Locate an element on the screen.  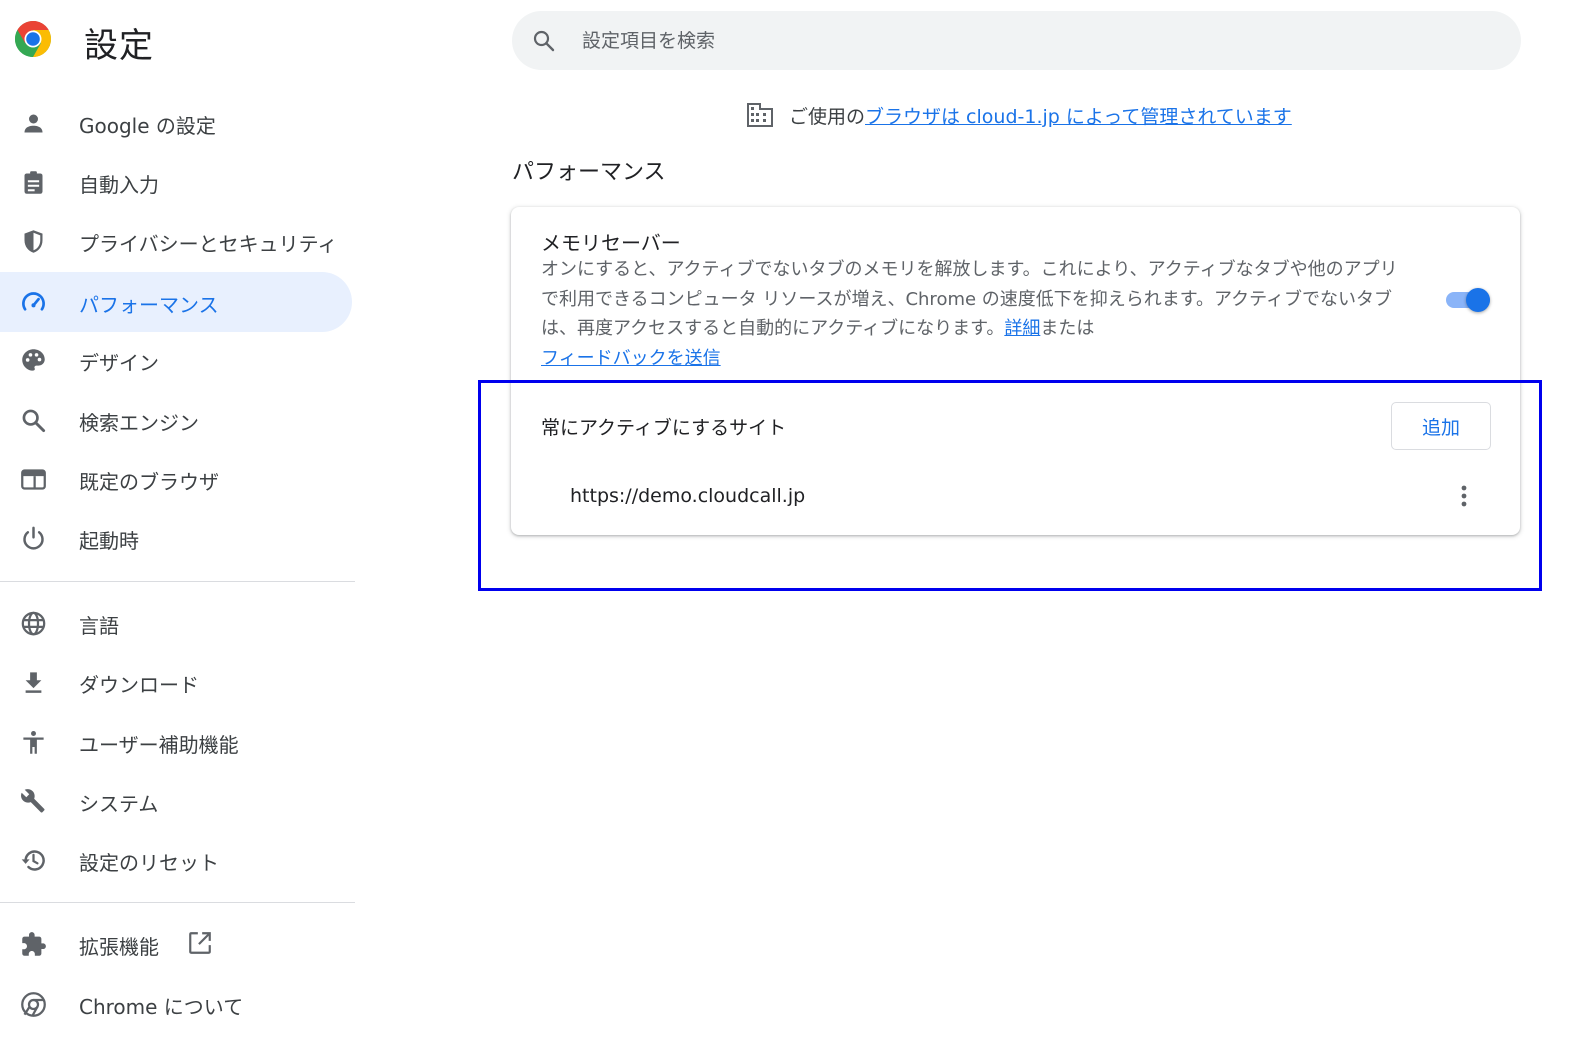
sidebar-item-languages: 言語 is located at coordinates (176, 623).